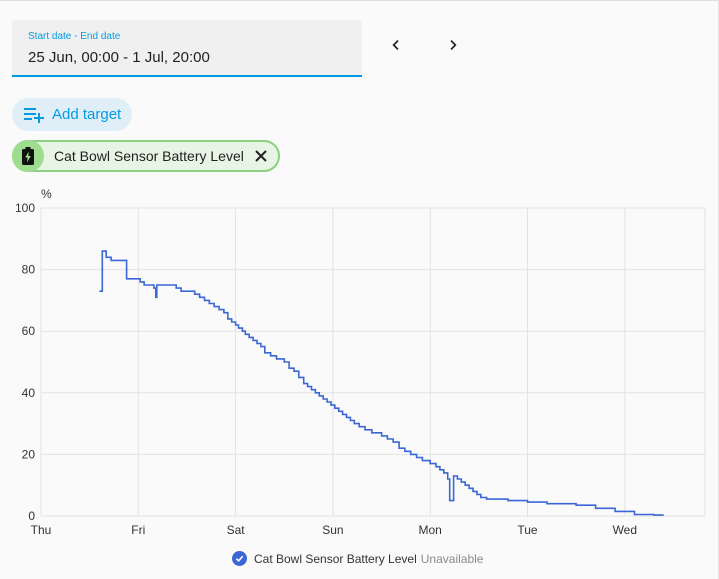 This screenshot has height=579, width=719. Describe the element at coordinates (29, 270) in the screenshot. I see `y-tick-label: 80` at that location.